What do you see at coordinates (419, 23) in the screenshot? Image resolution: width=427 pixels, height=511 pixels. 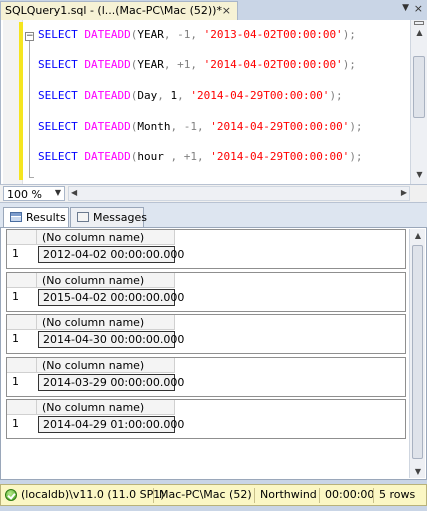 I see `splitter-handle` at bounding box center [419, 23].